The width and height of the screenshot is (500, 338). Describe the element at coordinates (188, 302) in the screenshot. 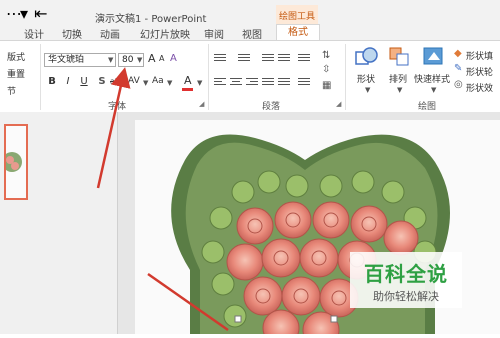

I see `arrow-to-slide` at that location.